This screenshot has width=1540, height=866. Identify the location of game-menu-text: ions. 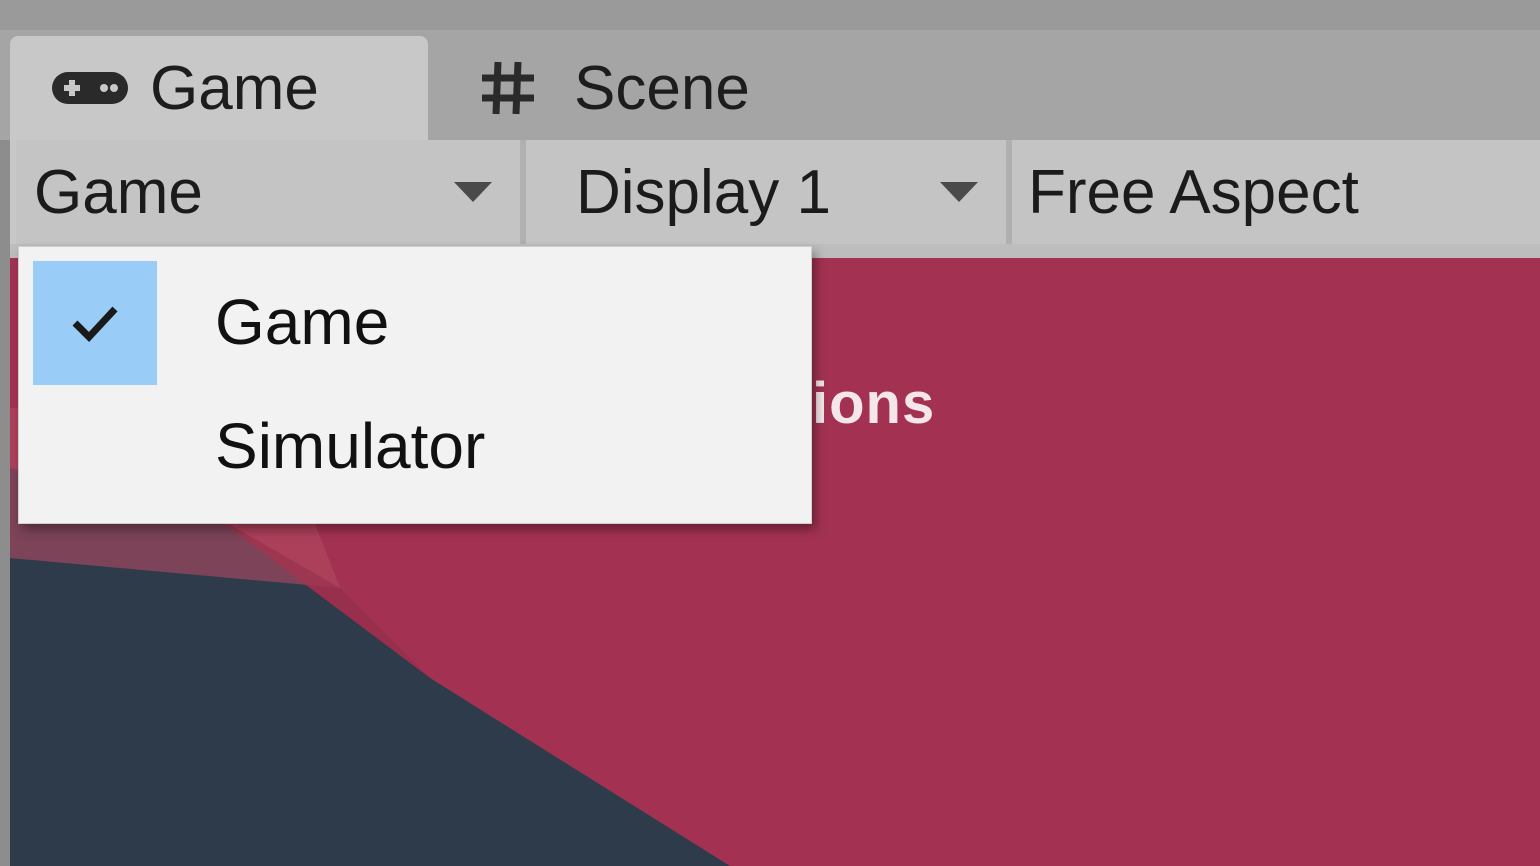
(874, 403).